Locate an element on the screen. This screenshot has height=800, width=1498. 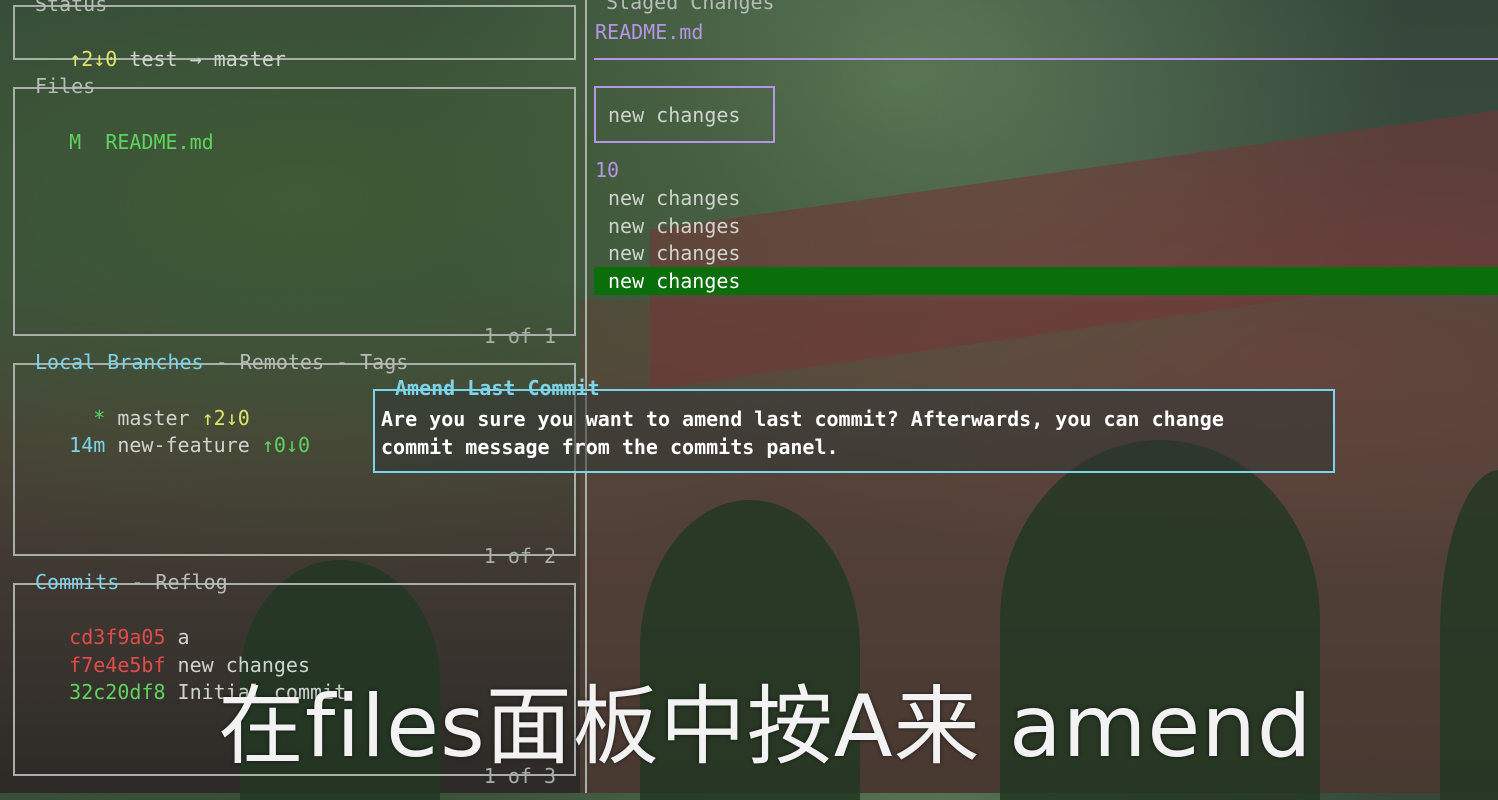
tab-reflog: Reflog is located at coordinates (191, 582).